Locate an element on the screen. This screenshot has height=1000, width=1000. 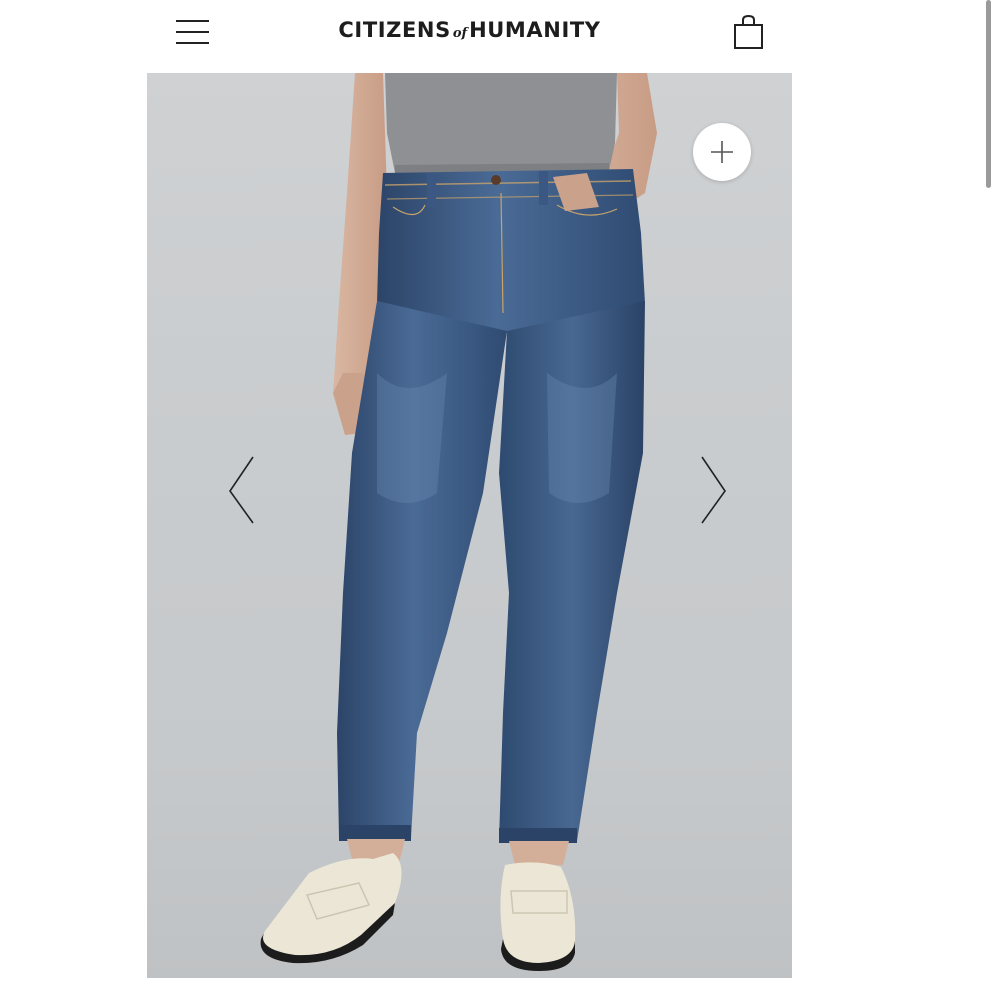
brand-logo: CITIZENS ofHUMANITY is located at coordinates (469, 30).